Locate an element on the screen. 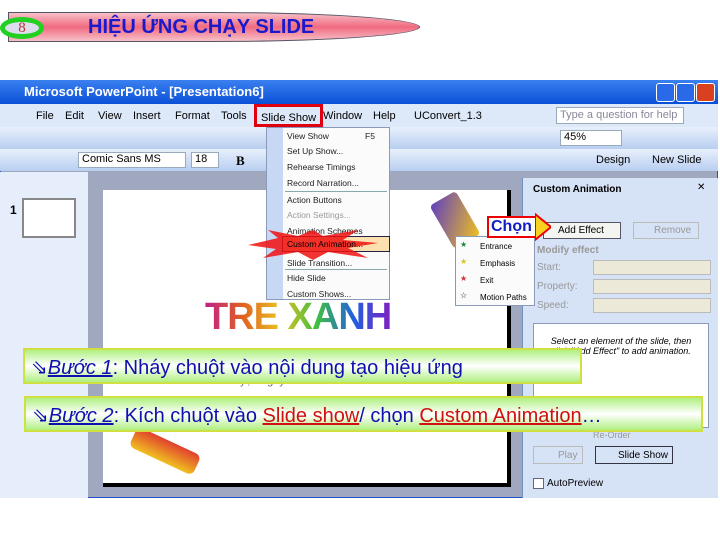  menu-view: View is located at coordinates (110, 116).